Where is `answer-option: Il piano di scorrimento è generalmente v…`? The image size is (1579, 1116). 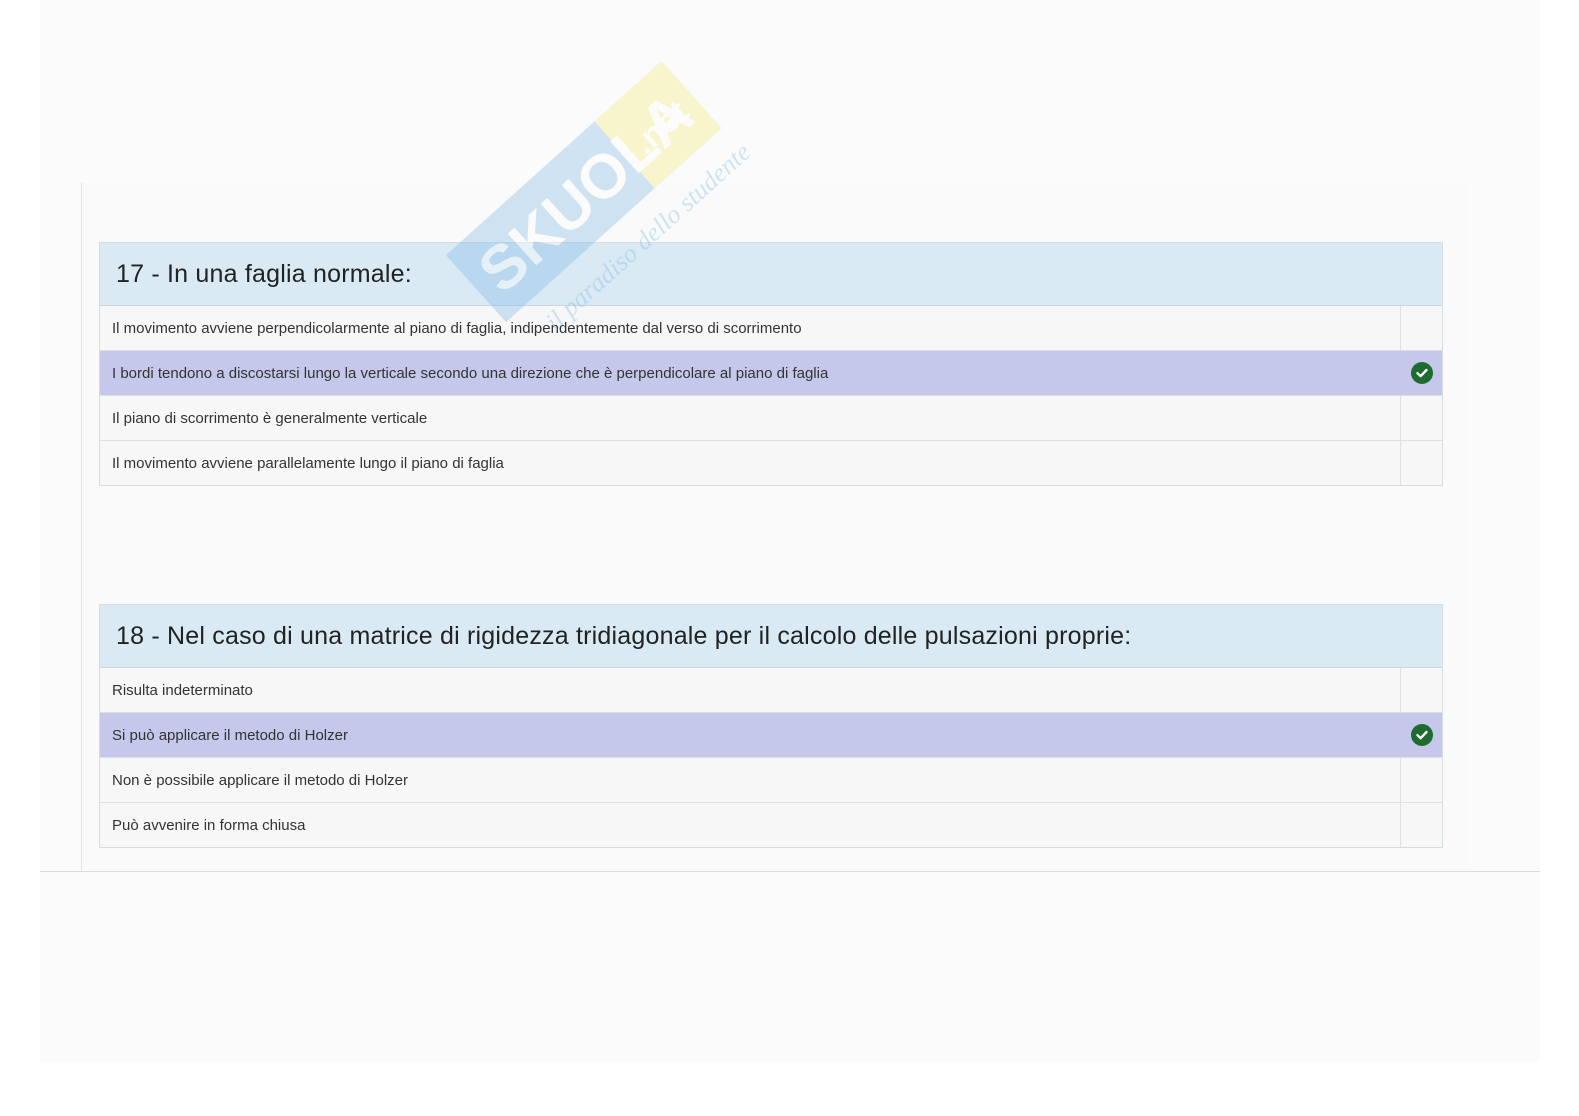
answer-option: Il piano di scorrimento è generalmente v… is located at coordinates (771, 418).